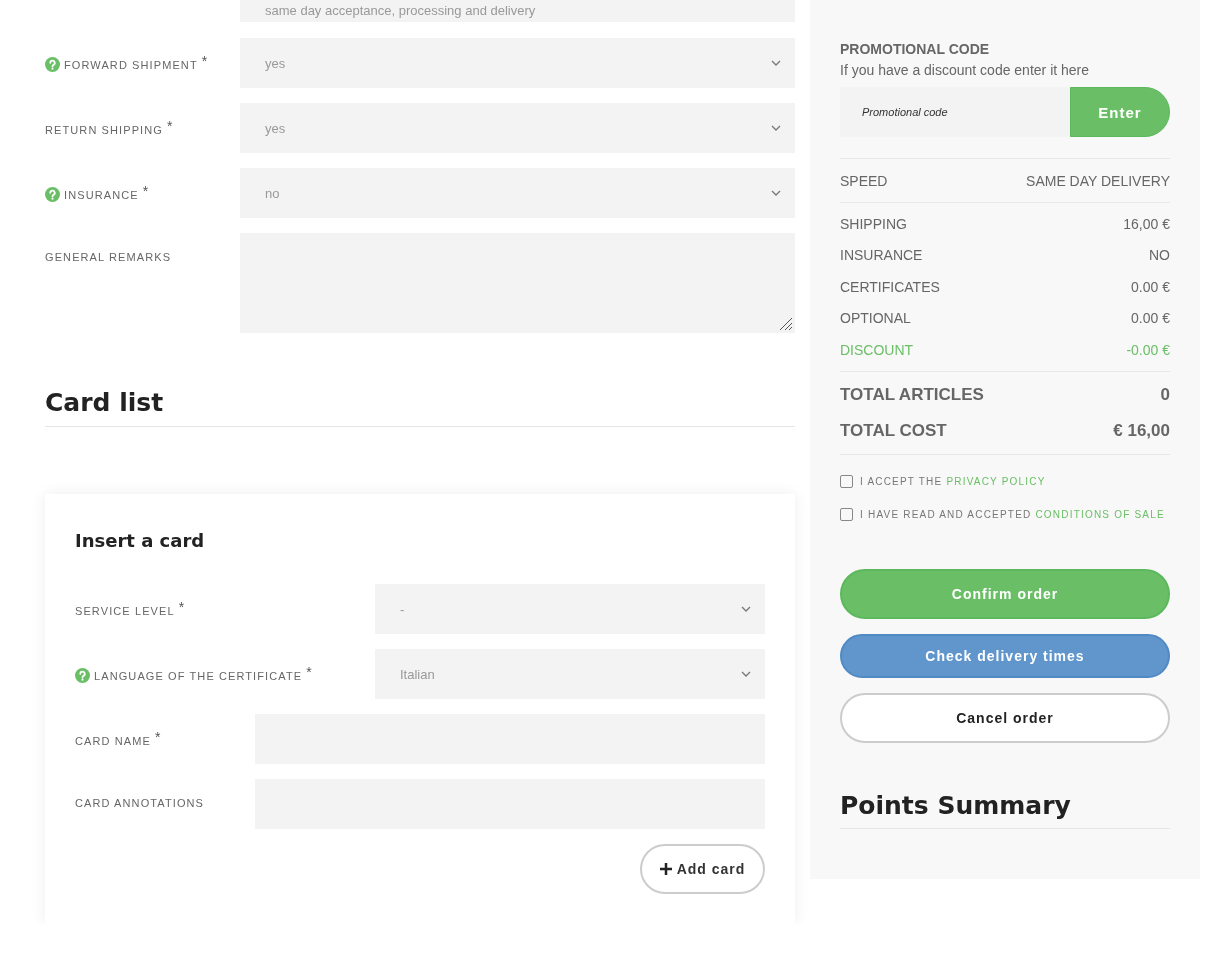 The width and height of the screenshot is (1216, 970). What do you see at coordinates (1005, 809) in the screenshot?
I see `points-heading: Points Summary` at bounding box center [1005, 809].